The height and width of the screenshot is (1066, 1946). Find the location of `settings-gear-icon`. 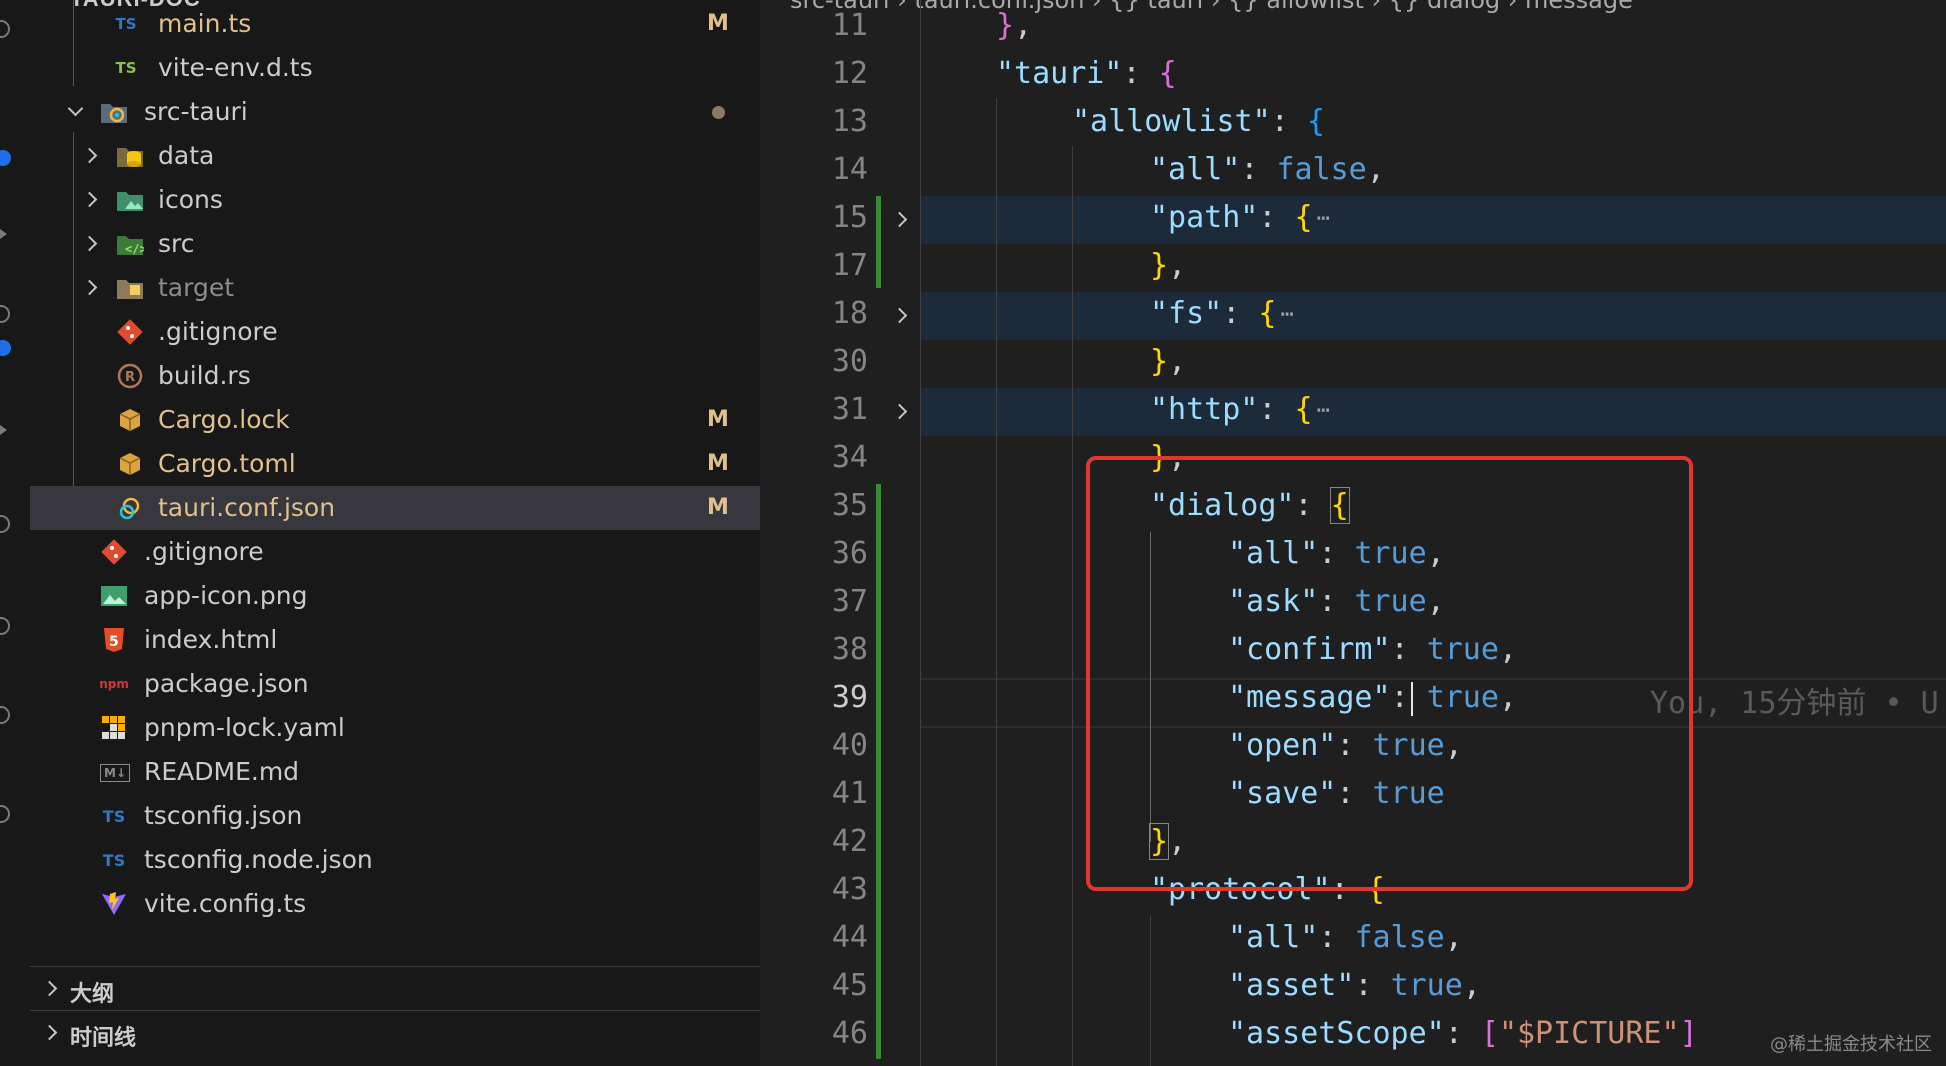

settings-gear-icon is located at coordinates (5, 814).